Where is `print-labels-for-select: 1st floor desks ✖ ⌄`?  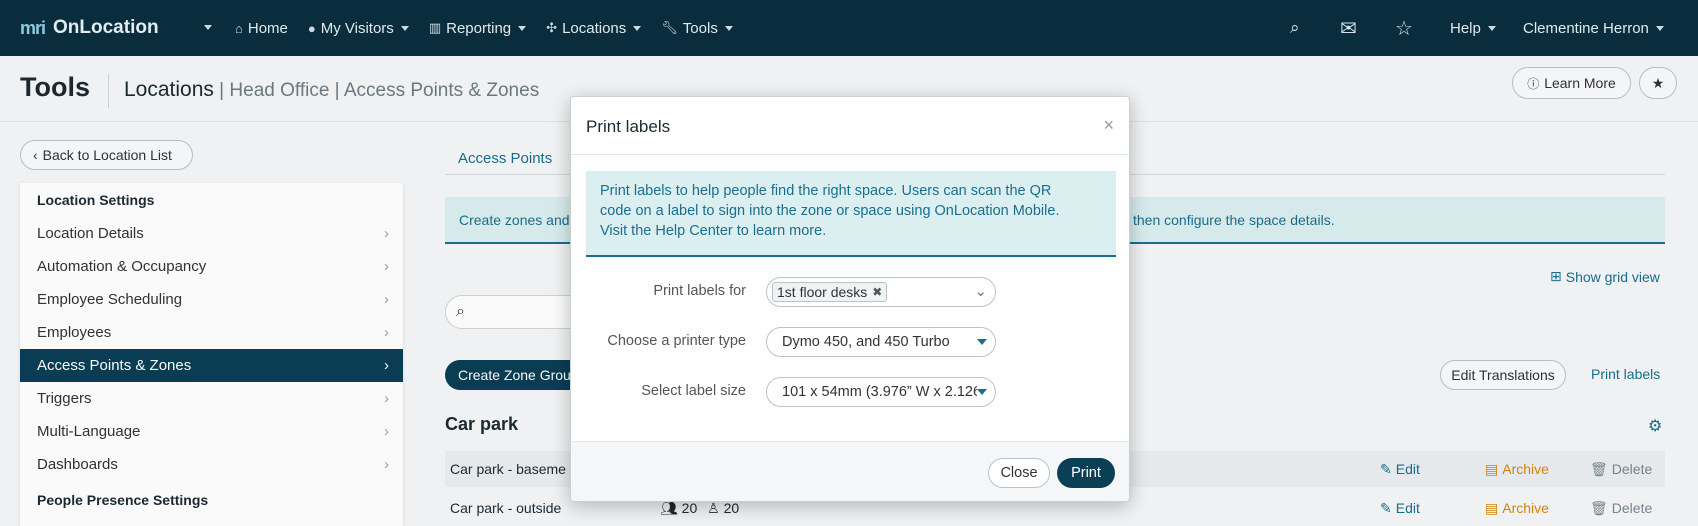 print-labels-for-select: 1st floor desks ✖ ⌄ is located at coordinates (881, 292).